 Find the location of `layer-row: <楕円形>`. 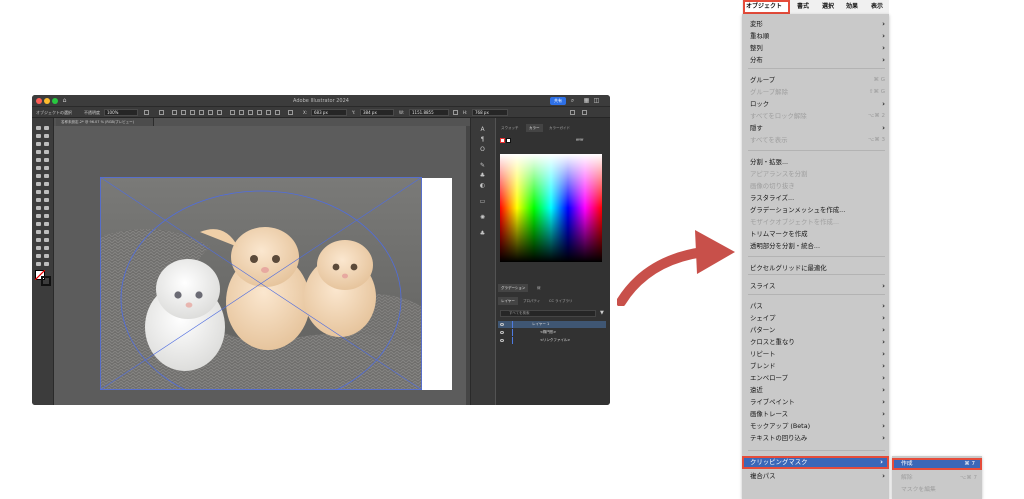

layer-row: <楕円形> is located at coordinates (552, 332).